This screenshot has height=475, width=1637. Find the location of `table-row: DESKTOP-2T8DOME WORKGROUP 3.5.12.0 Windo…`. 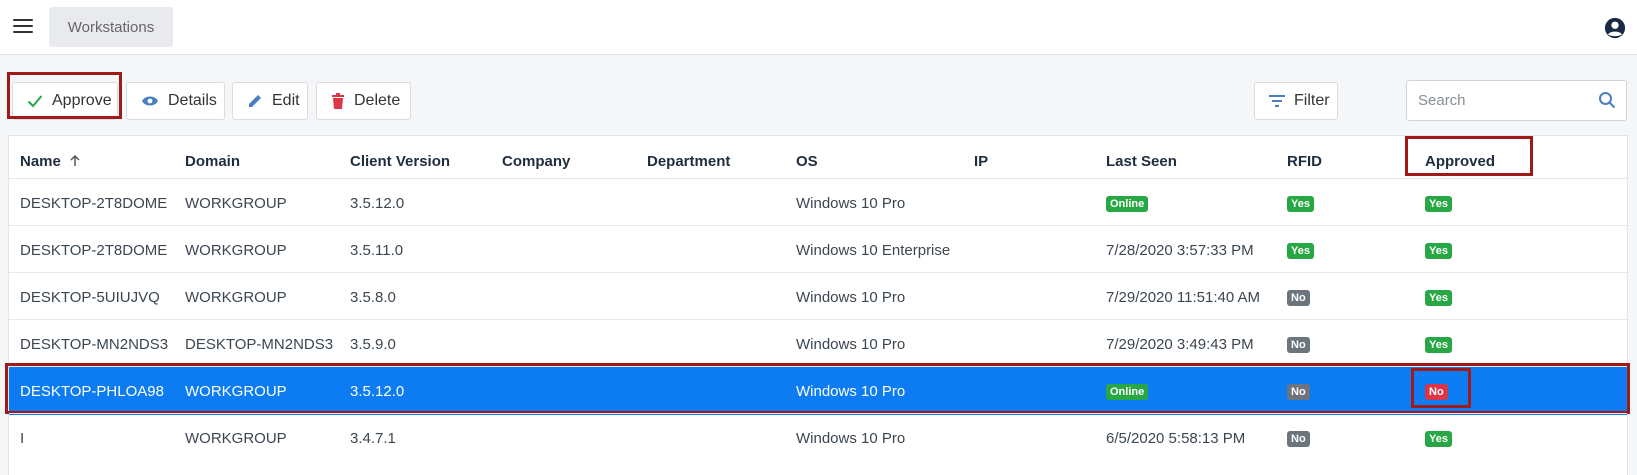

table-row: DESKTOP-2T8DOME WORKGROUP 3.5.12.0 Windo… is located at coordinates (818, 202).